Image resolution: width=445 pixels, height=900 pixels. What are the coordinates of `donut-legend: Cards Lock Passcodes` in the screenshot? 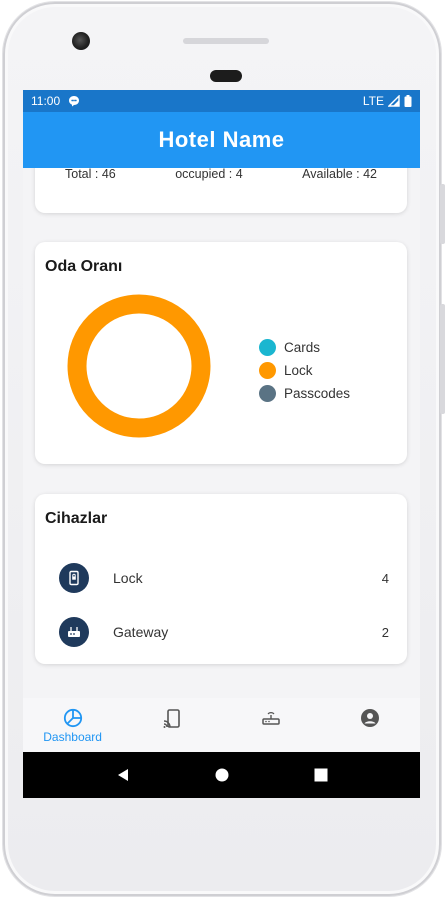 It's located at (304, 370).